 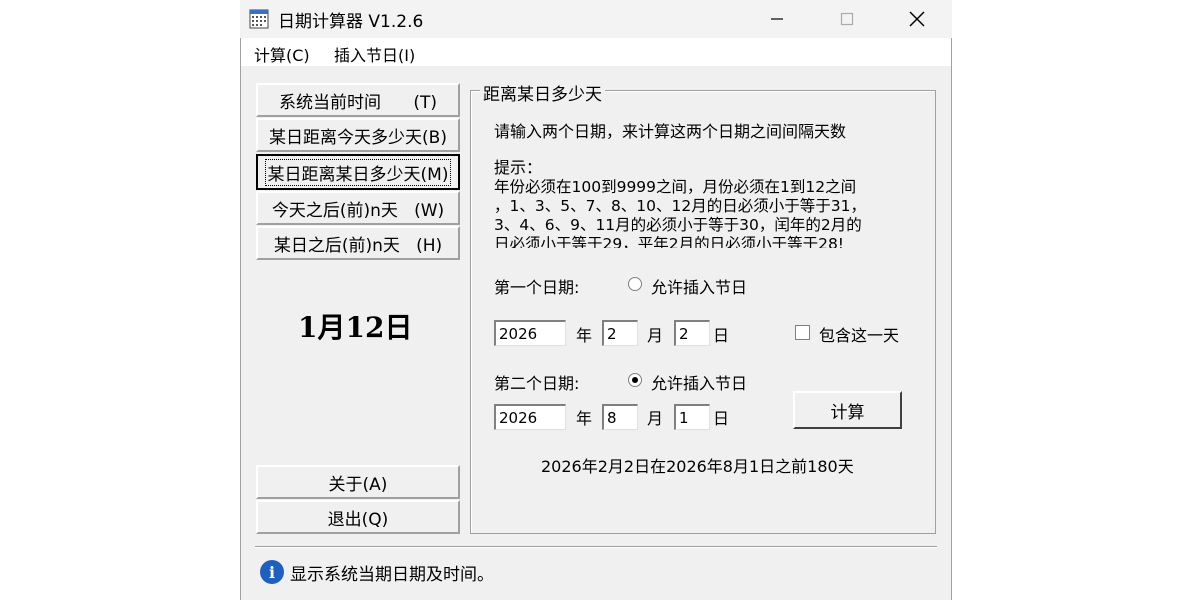 What do you see at coordinates (635, 284) in the screenshot?
I see `first-allow-holiday-radio` at bounding box center [635, 284].